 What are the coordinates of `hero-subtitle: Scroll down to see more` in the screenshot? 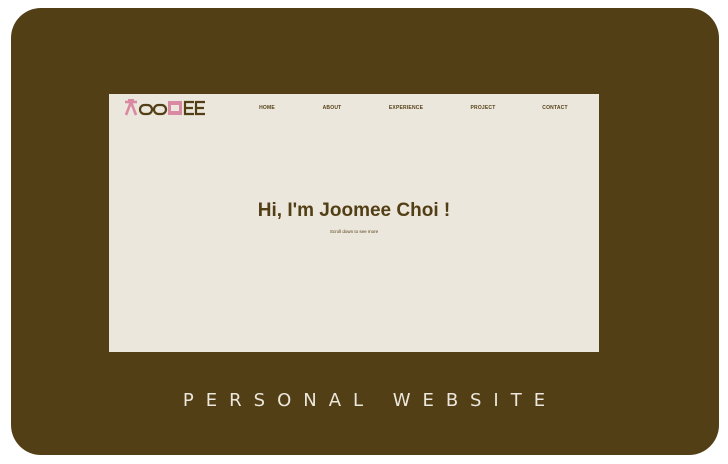 It's located at (354, 231).